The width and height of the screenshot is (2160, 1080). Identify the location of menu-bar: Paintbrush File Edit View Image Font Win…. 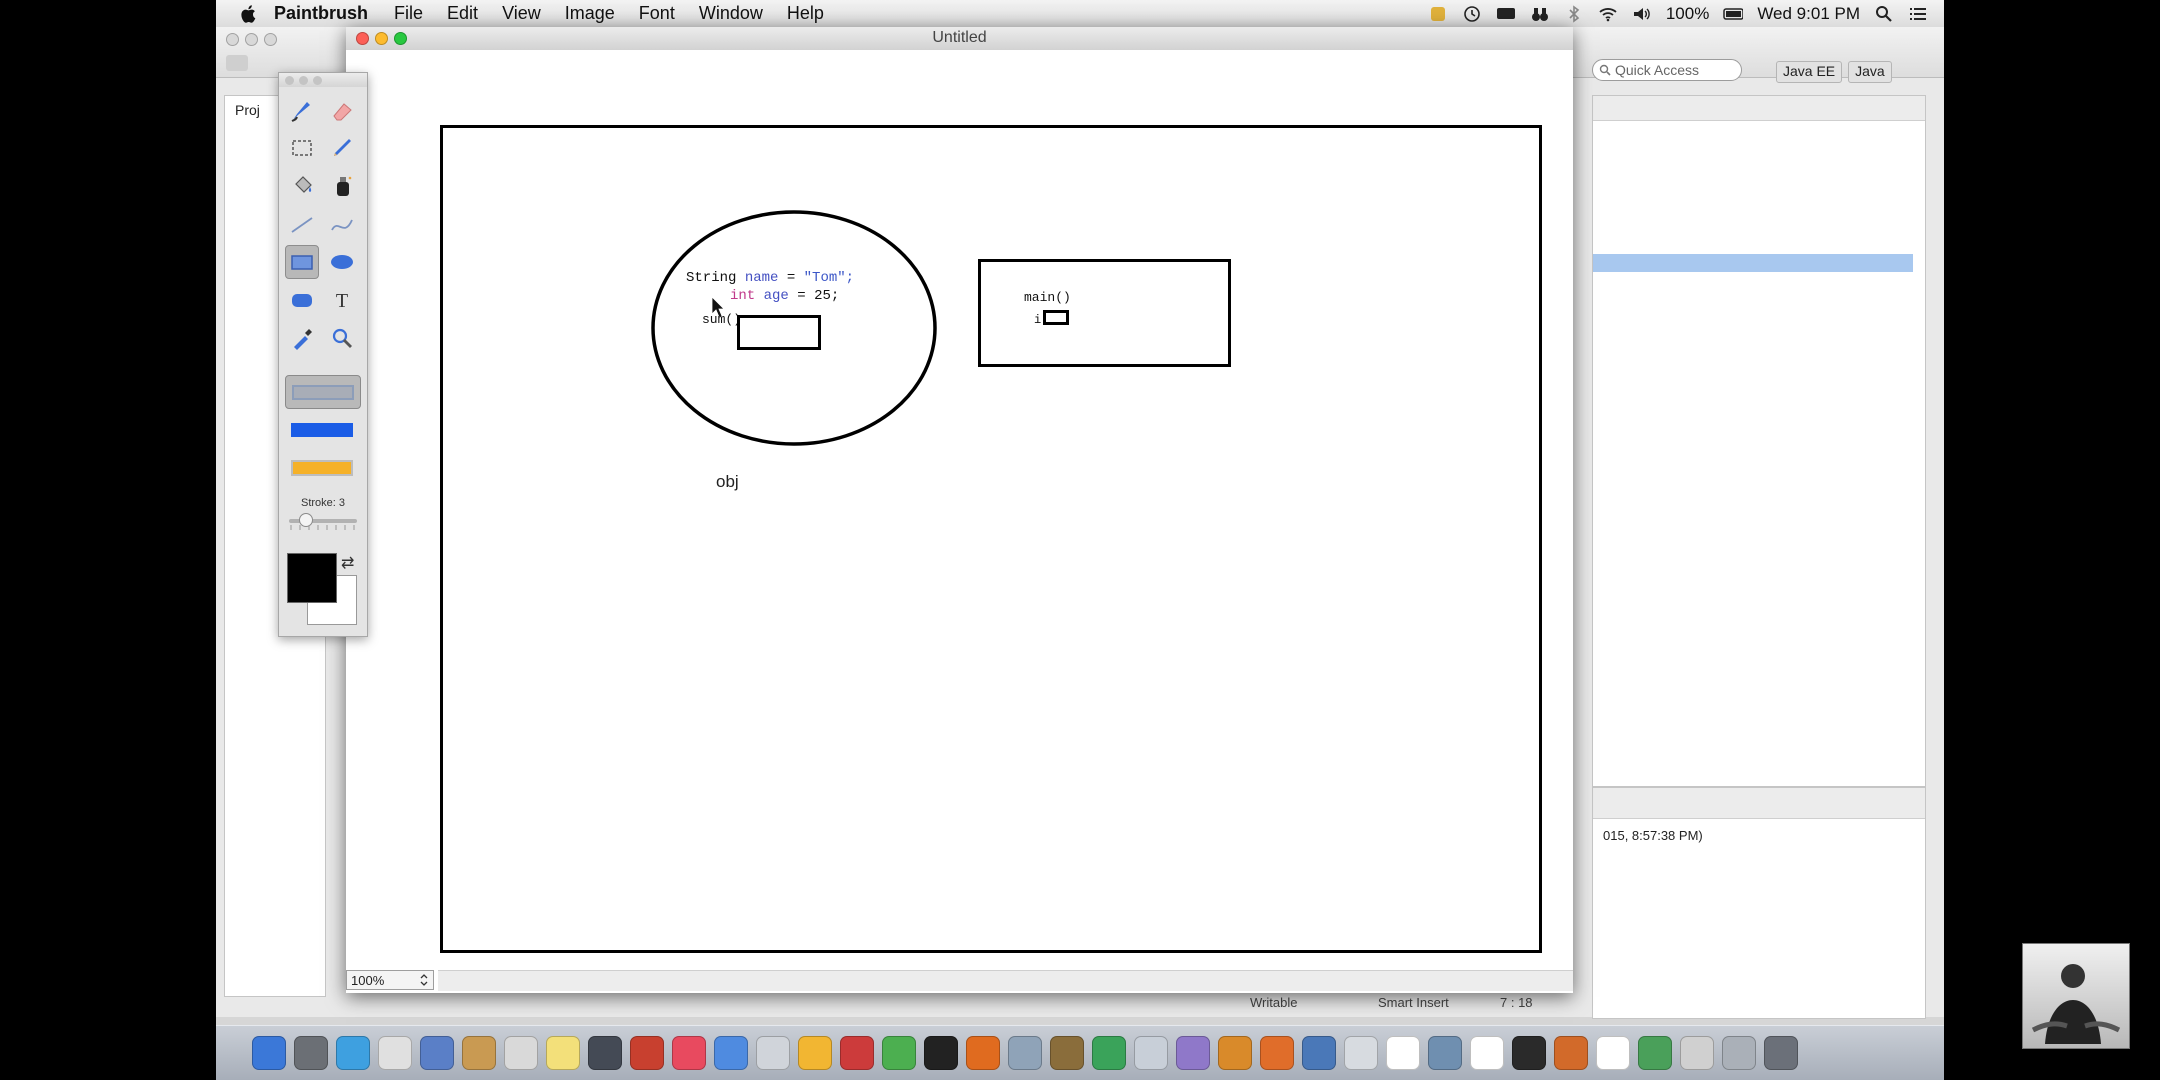
(1080, 14).